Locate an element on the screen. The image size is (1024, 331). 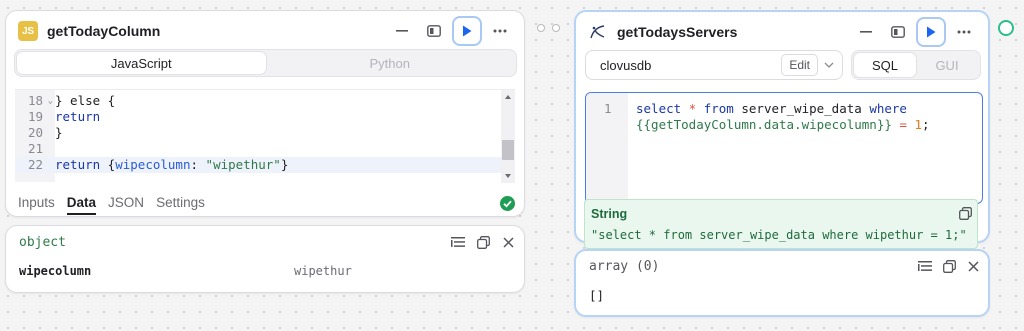
fold-chevron-icon: ⌄ is located at coordinates (50, 101).